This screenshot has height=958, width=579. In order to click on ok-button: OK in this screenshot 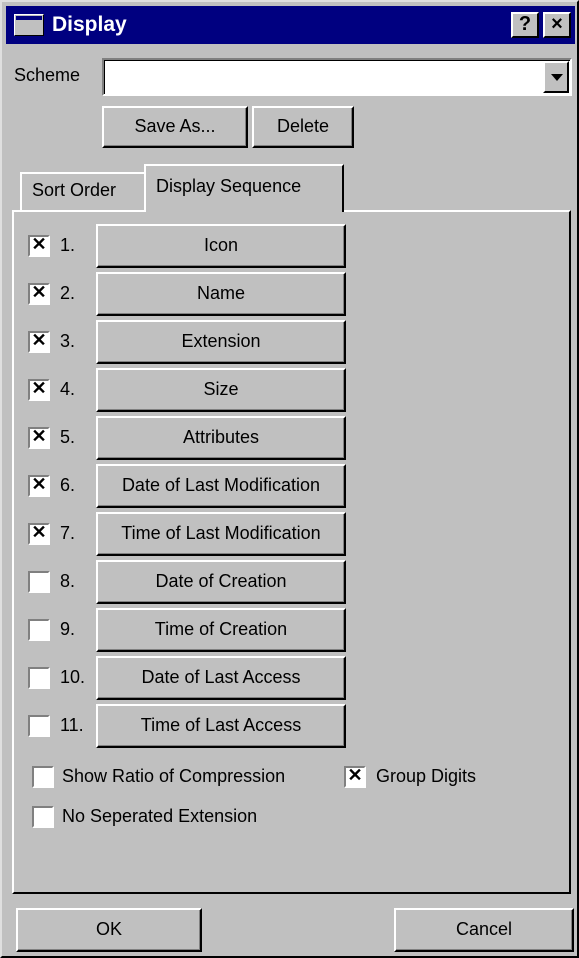, I will do `click(109, 930)`.